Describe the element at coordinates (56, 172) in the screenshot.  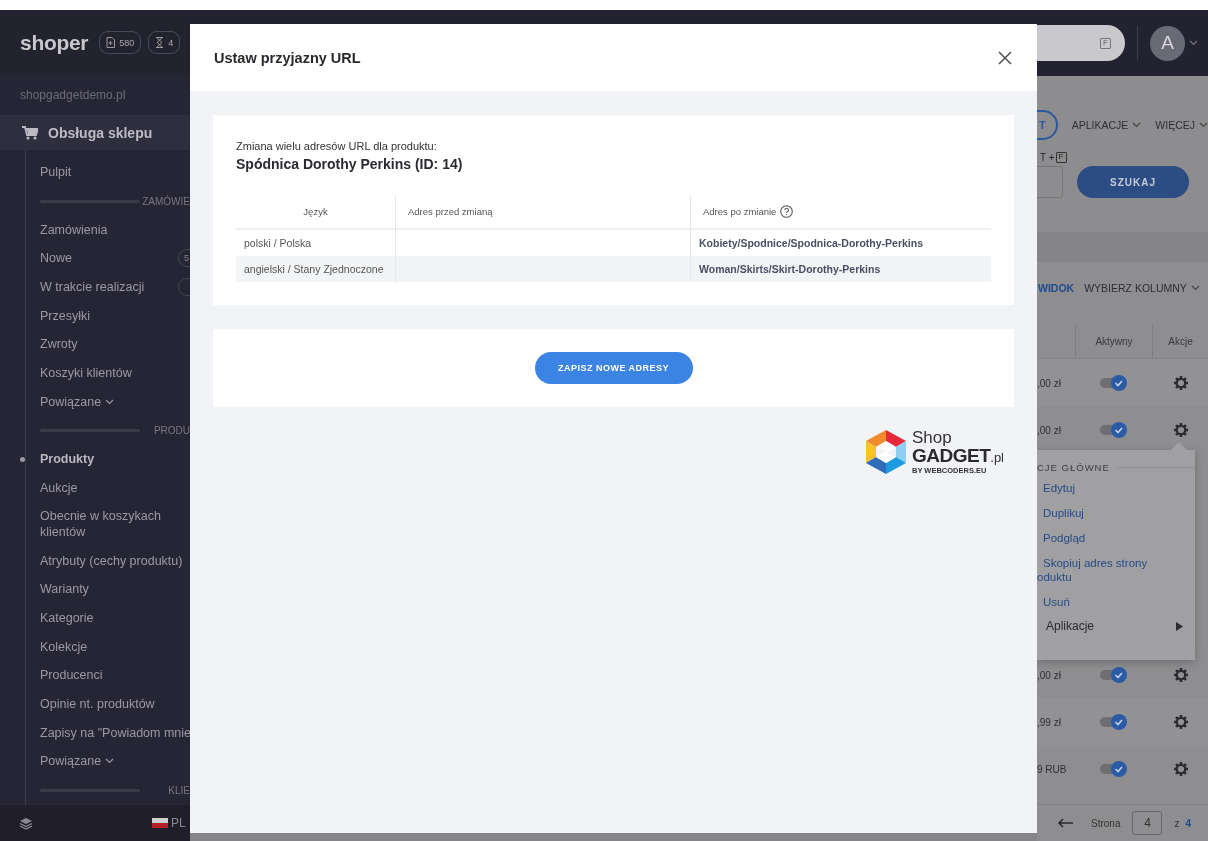
I see `sidebar-item: Pulpit` at that location.